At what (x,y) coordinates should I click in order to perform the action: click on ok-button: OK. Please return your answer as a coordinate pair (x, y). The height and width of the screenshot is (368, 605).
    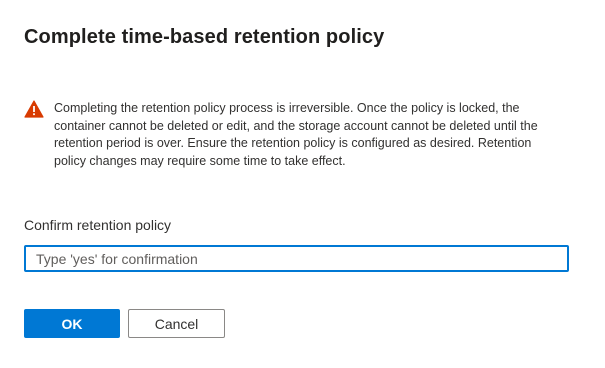
    Looking at the image, I should click on (72, 323).